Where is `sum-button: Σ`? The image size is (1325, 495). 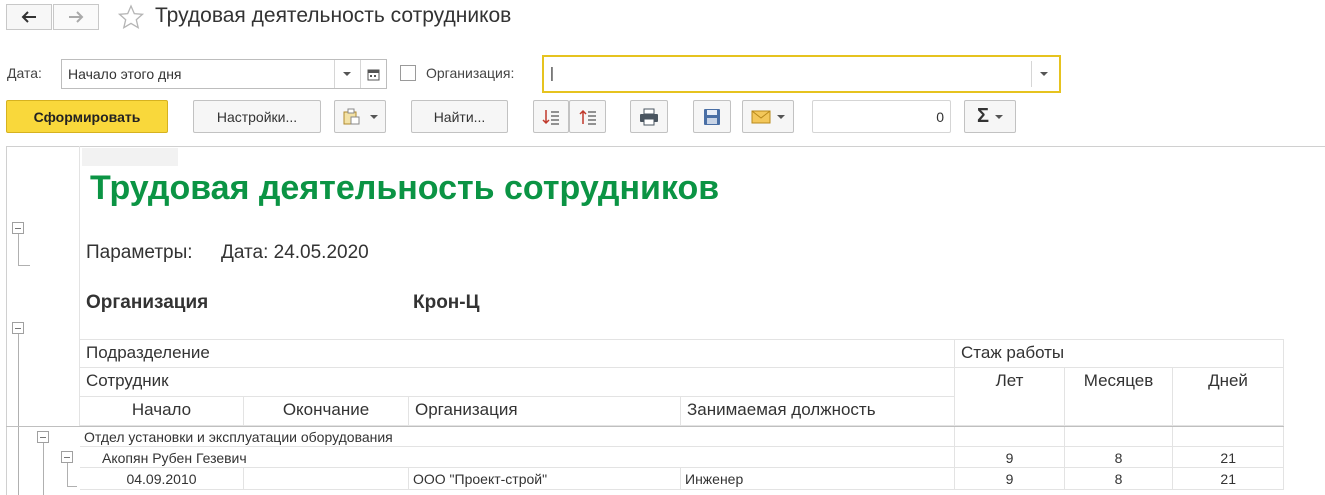
sum-button: Σ is located at coordinates (990, 116).